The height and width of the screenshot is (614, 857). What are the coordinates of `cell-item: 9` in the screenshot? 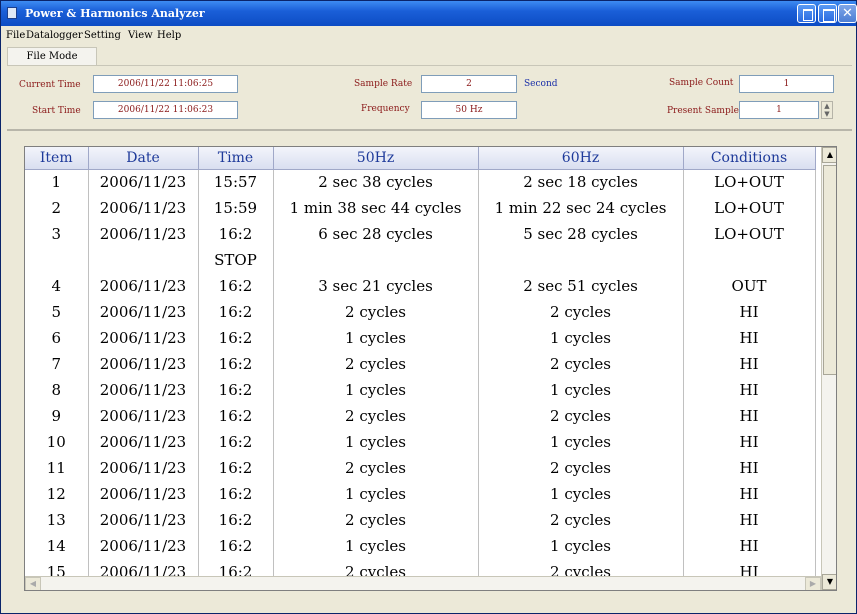 It's located at (57, 416).